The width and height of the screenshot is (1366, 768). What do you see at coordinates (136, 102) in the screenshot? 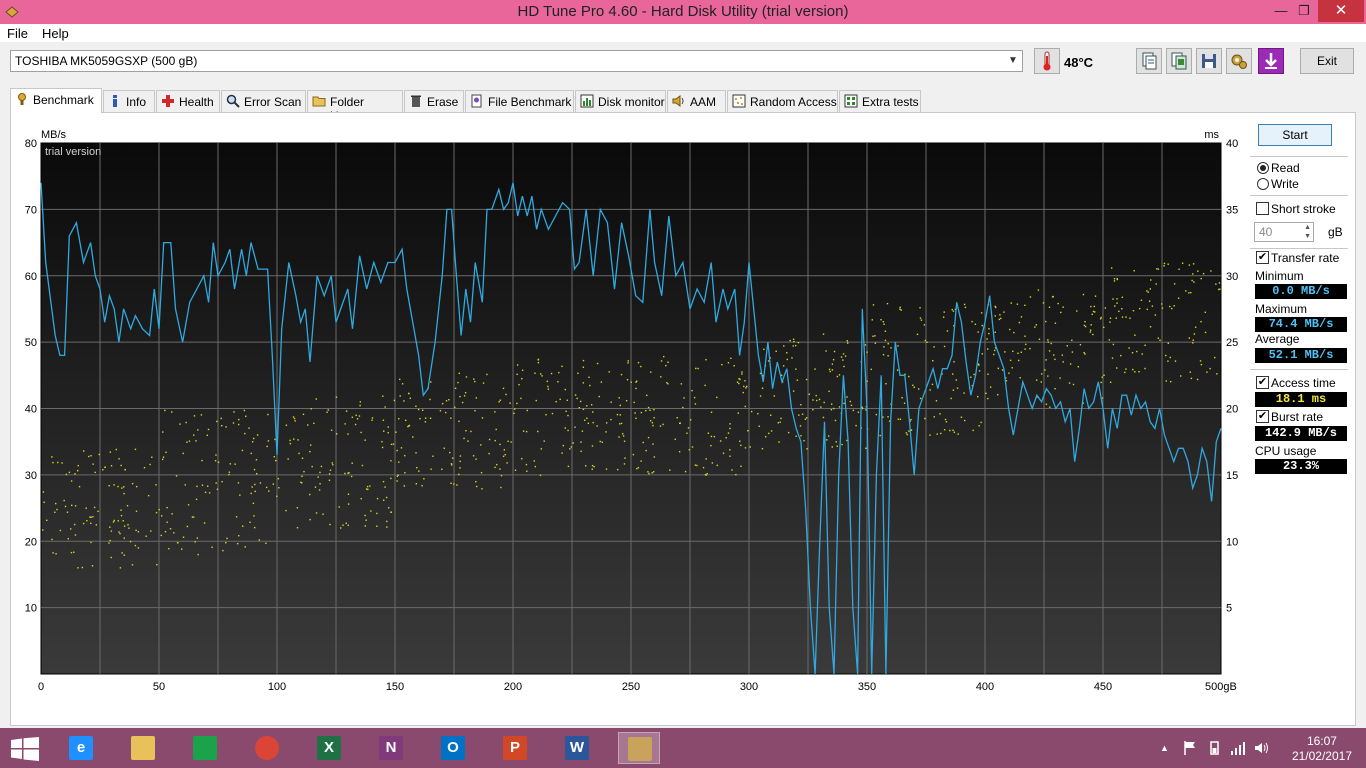
I see `tab-label: Info` at bounding box center [136, 102].